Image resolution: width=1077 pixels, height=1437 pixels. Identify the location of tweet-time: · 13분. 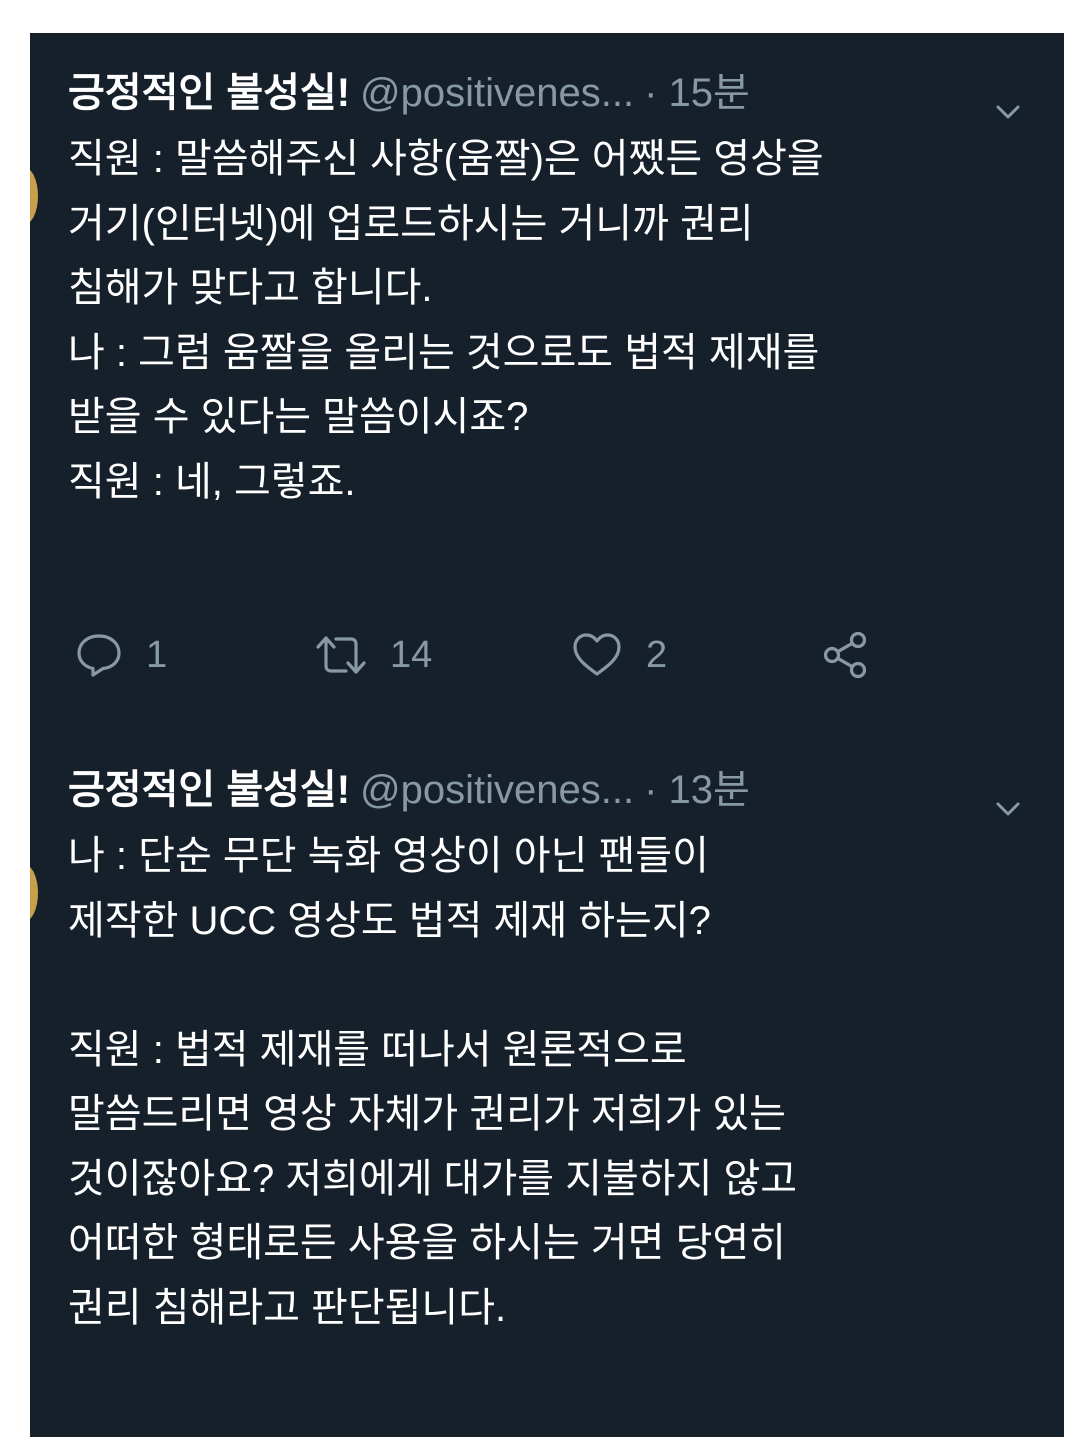
(697, 790).